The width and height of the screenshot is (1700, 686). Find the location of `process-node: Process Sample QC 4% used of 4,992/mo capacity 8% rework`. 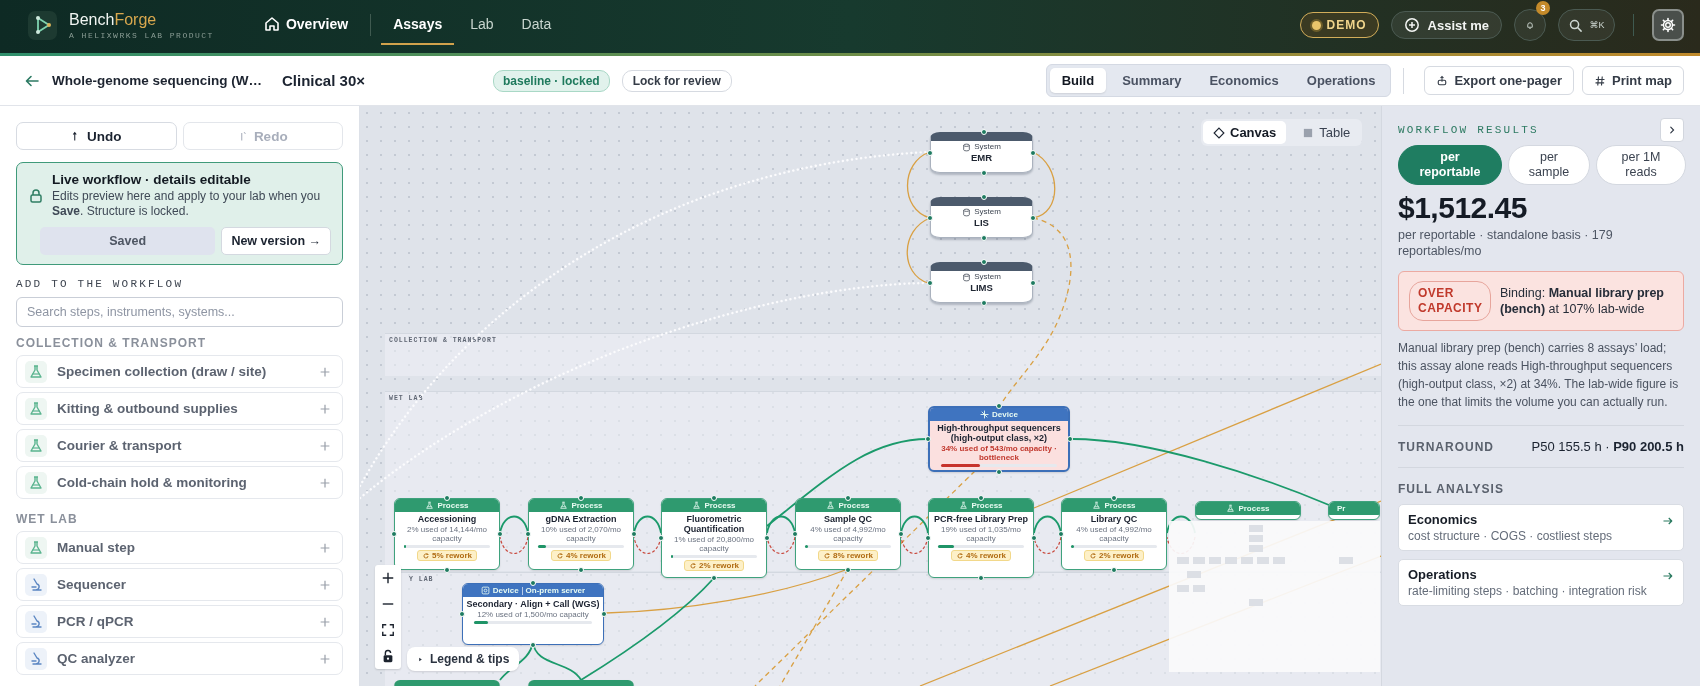

process-node: Process Sample QC 4% used of 4,992/mo capacity 8% rework is located at coordinates (848, 534).